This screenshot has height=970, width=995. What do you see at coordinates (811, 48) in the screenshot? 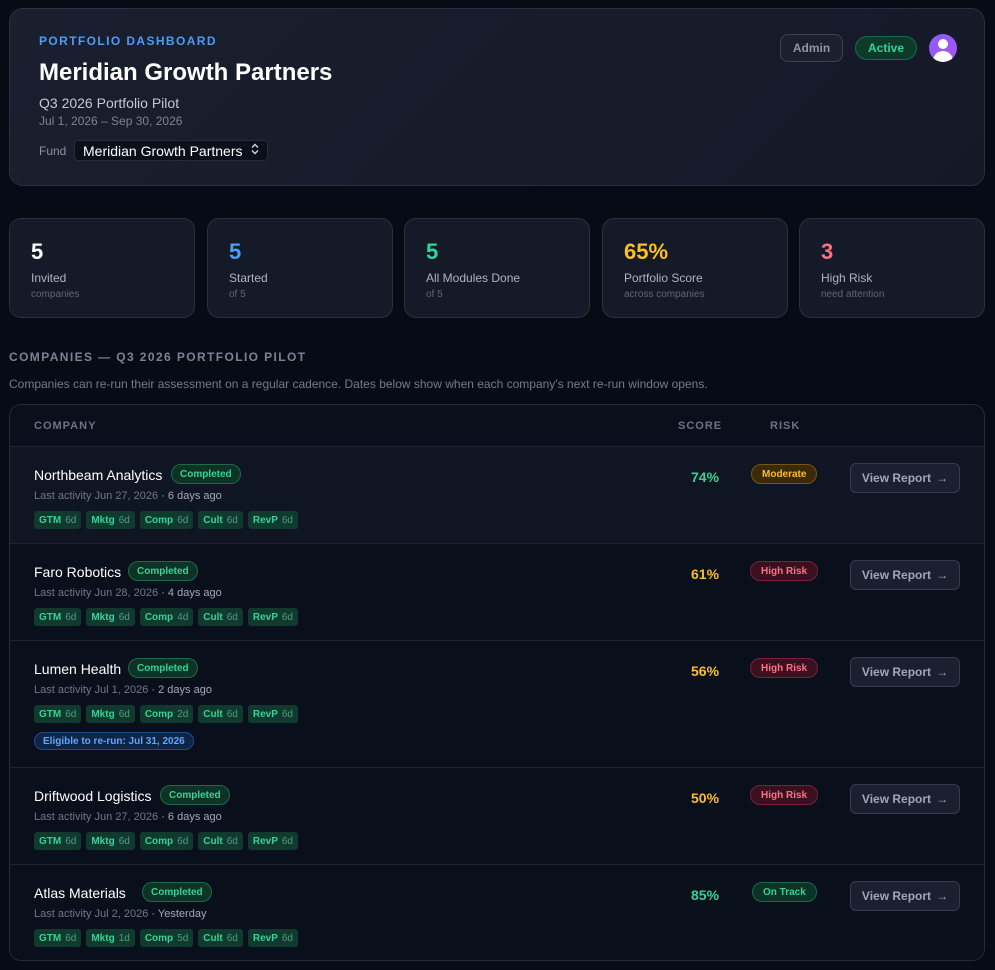
I see `admin-role-badge: Admin` at bounding box center [811, 48].